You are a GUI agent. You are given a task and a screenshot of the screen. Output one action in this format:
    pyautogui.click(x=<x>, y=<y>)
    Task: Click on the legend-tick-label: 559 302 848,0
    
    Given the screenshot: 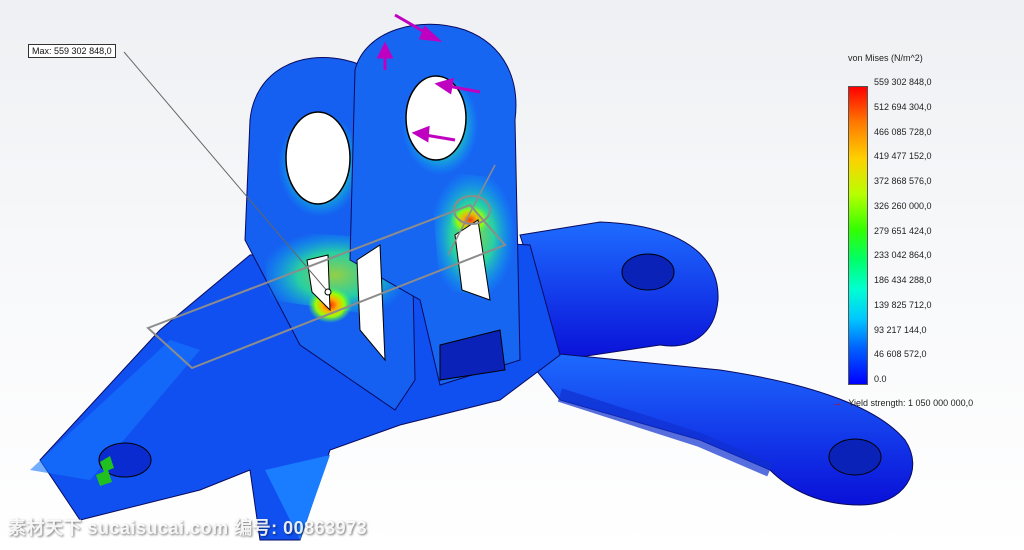 What is the action you would take?
    pyautogui.click(x=903, y=82)
    